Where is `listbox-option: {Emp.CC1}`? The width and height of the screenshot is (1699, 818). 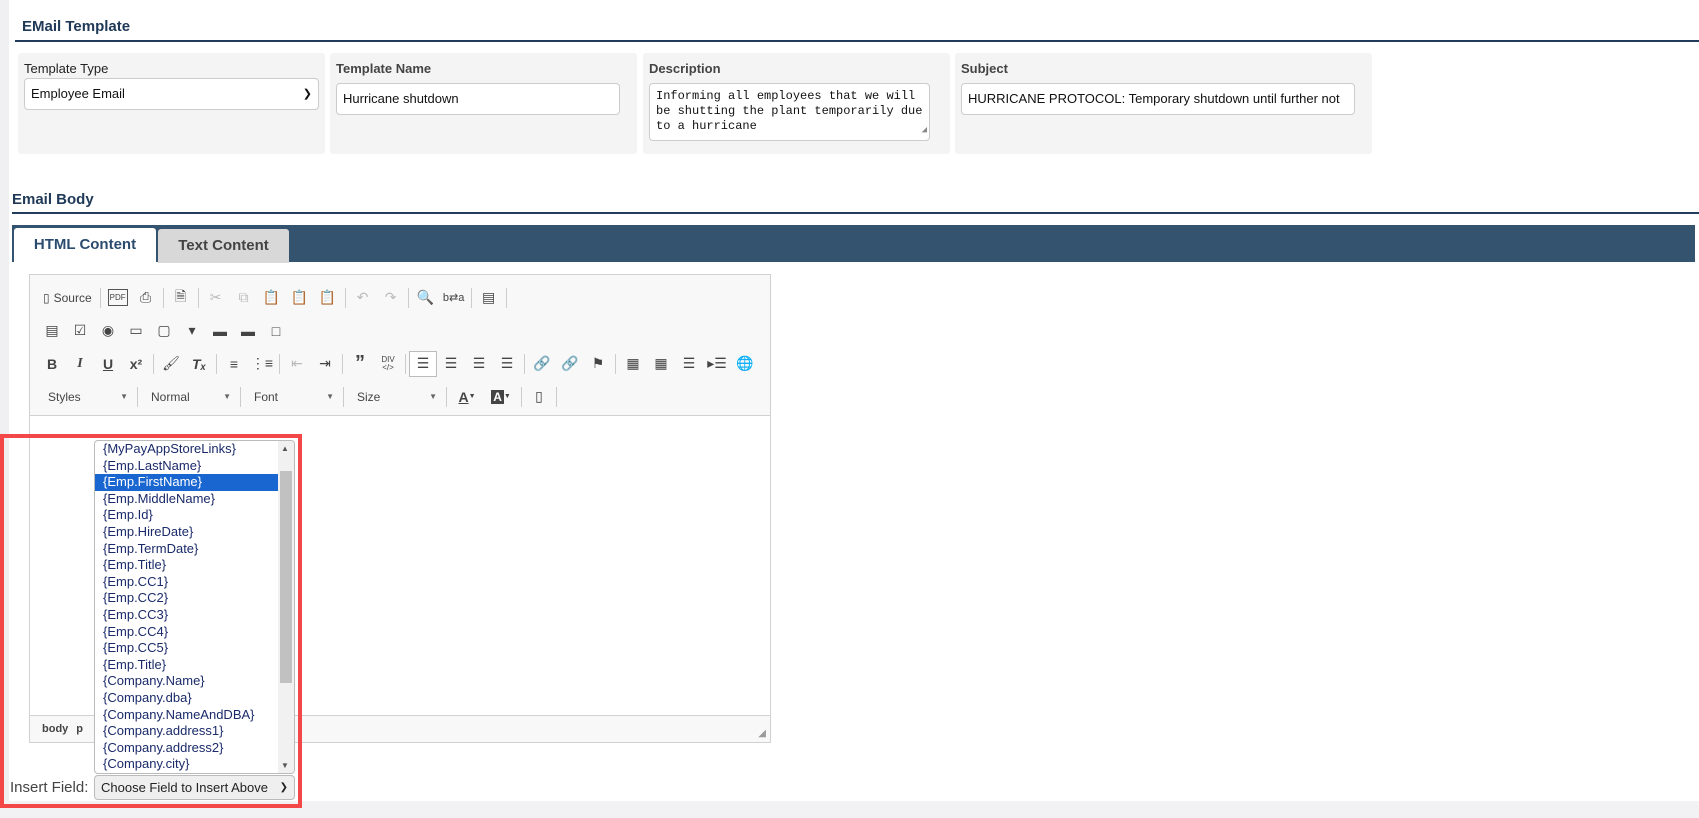
listbox-option: {Emp.CC1} is located at coordinates (187, 582).